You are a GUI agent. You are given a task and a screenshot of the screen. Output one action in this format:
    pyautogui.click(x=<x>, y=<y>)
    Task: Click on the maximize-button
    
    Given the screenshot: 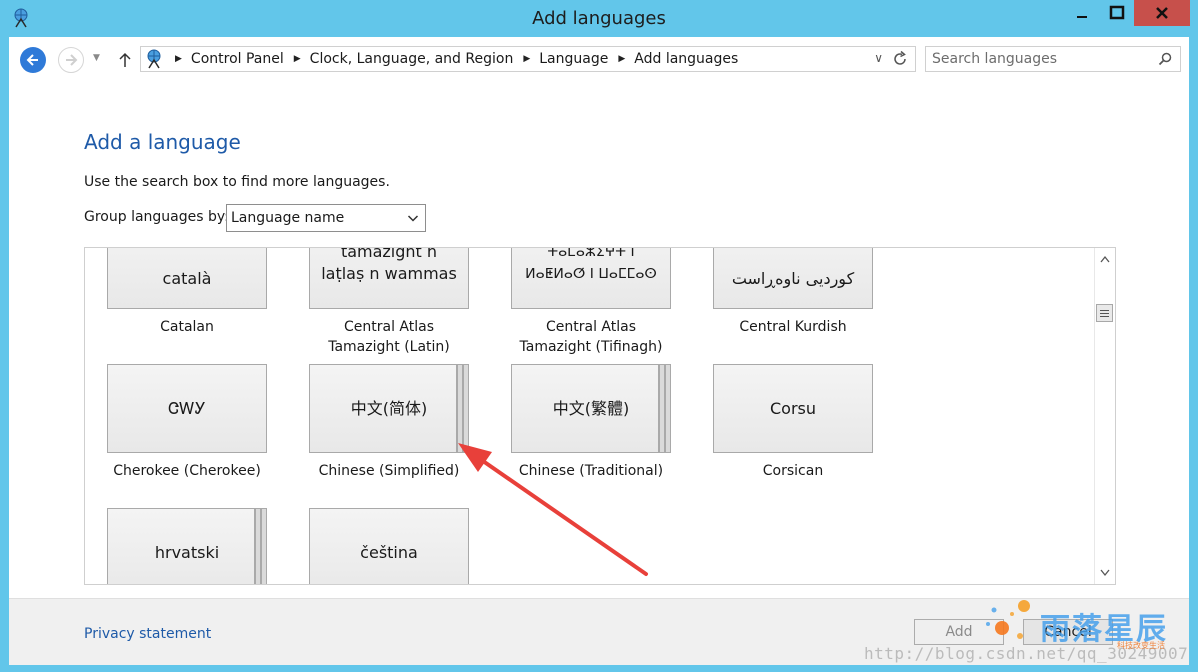 What is the action you would take?
    pyautogui.click(x=1117, y=13)
    